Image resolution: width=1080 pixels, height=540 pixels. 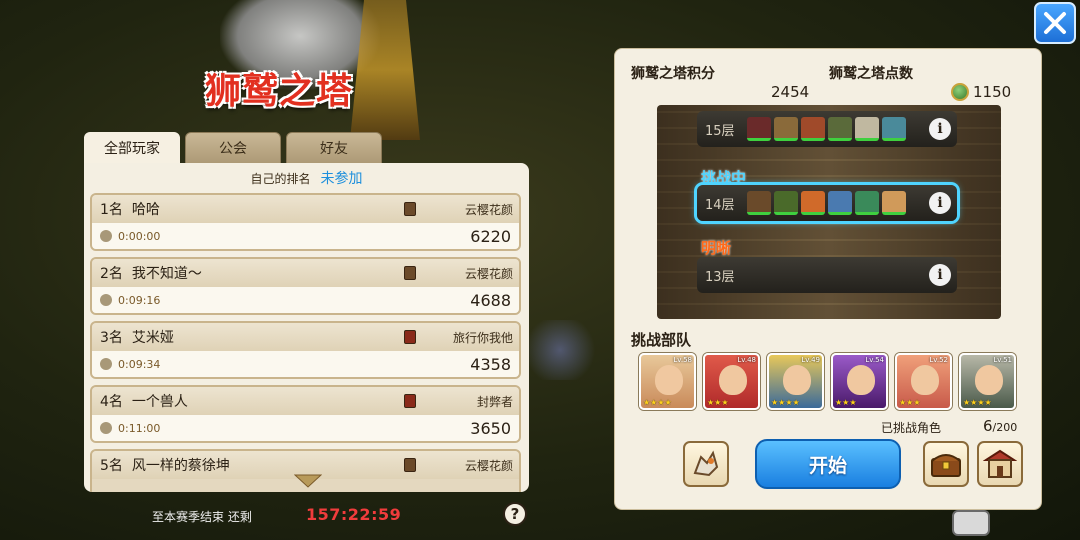 I want to click on hero-portrait: Lv.52 ★★★, so click(x=923, y=381).